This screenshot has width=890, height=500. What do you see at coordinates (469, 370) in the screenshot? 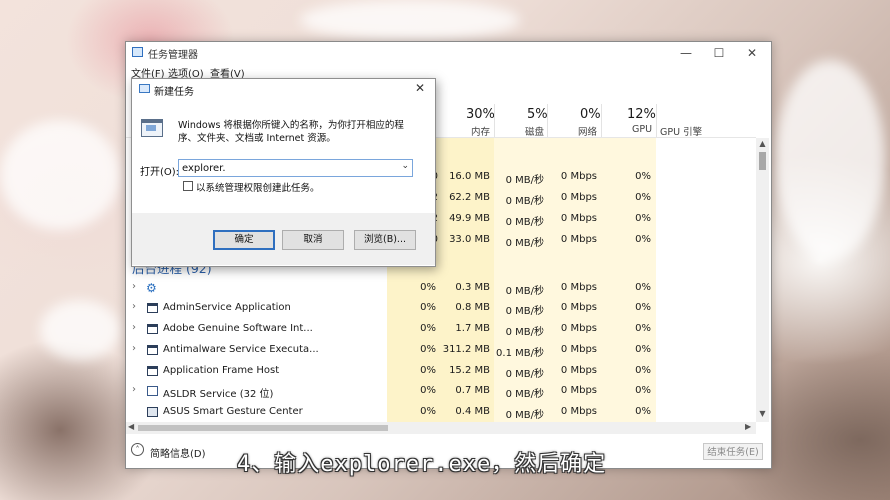
I see `memory-cell: 15.2 MB` at bounding box center [469, 370].